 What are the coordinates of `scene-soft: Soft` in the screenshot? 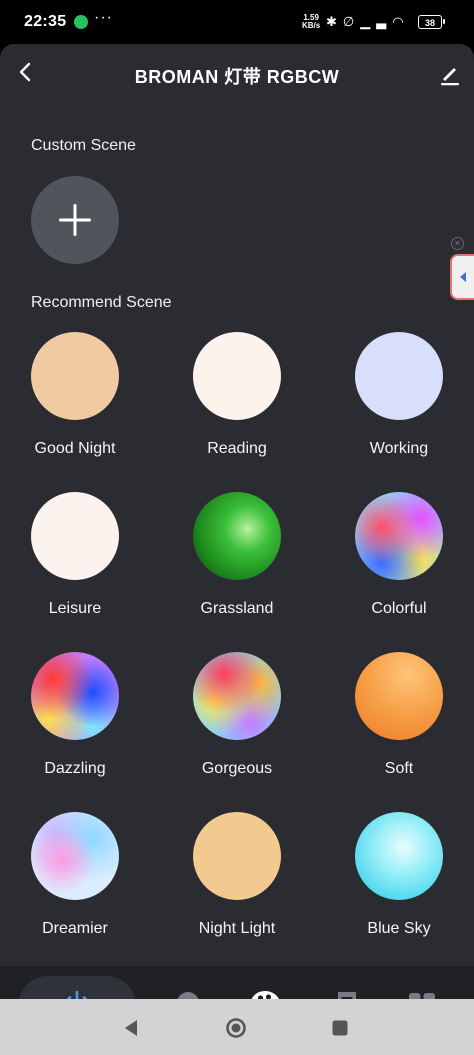 It's located at (399, 715).